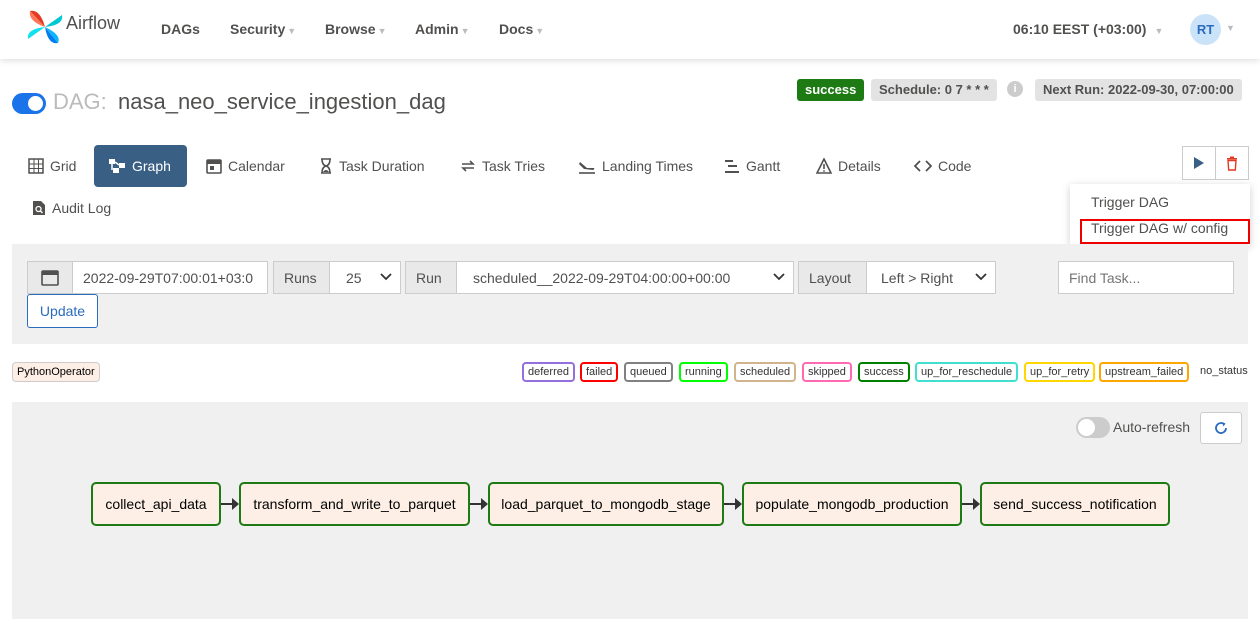  What do you see at coordinates (258, 29) in the screenshot?
I see `nav-security-label: Security` at bounding box center [258, 29].